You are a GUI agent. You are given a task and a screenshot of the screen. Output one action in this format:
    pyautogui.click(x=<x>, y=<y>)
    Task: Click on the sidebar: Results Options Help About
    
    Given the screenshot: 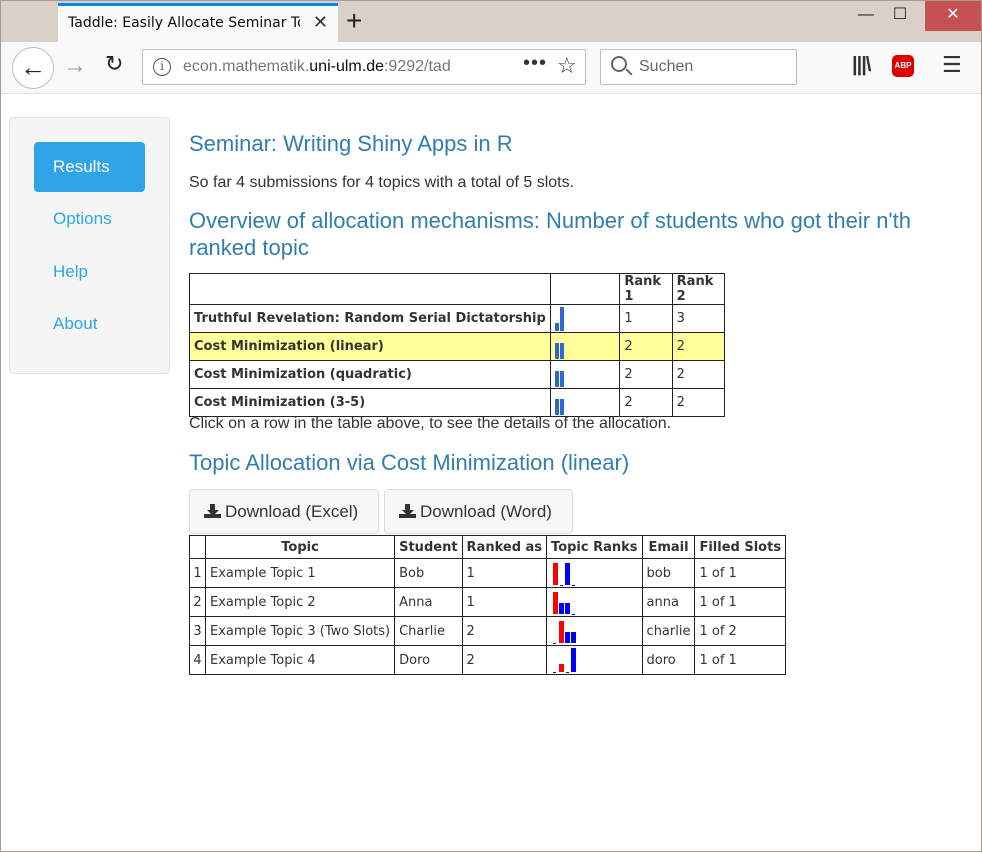 What is the action you would take?
    pyautogui.click(x=89, y=245)
    